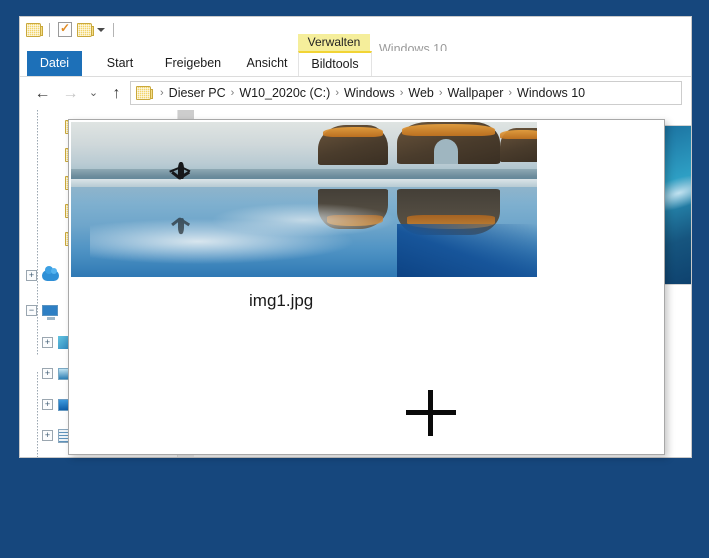  What do you see at coordinates (50, 273) in the screenshot?
I see `onedrive-icon` at bounding box center [50, 273].